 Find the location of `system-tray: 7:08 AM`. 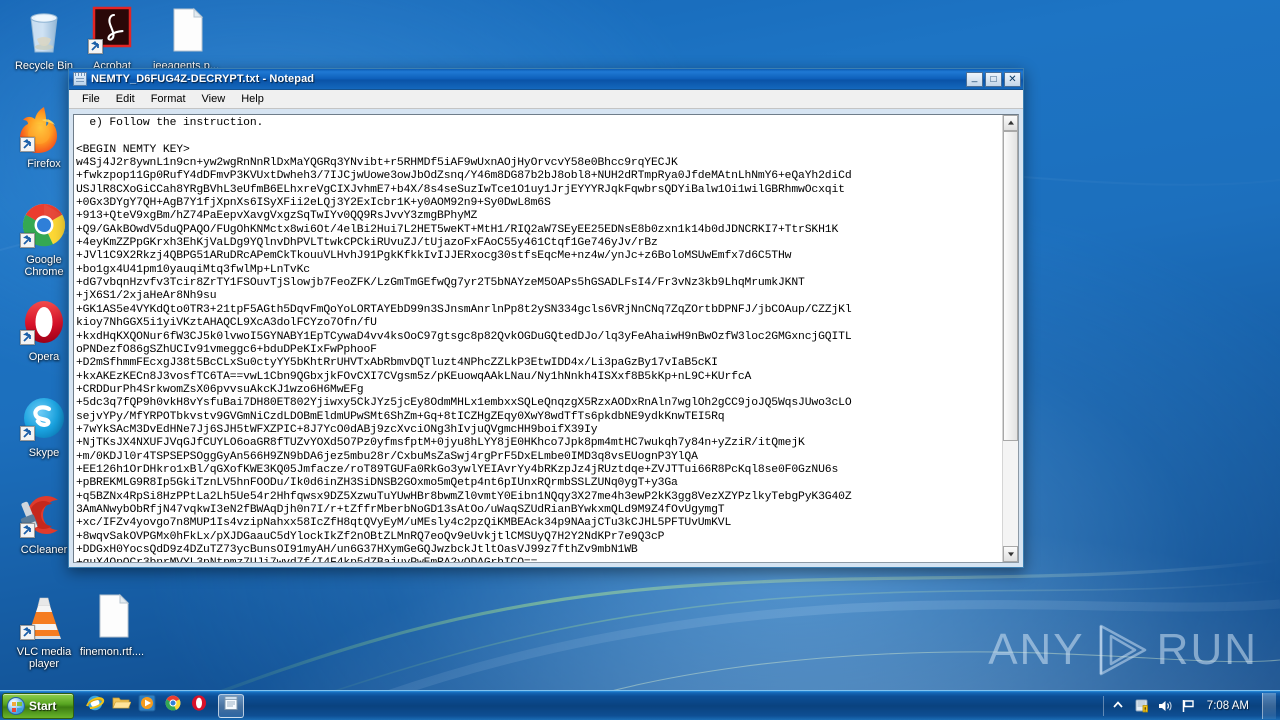

system-tray: 7:08 AM is located at coordinates (1191, 705).